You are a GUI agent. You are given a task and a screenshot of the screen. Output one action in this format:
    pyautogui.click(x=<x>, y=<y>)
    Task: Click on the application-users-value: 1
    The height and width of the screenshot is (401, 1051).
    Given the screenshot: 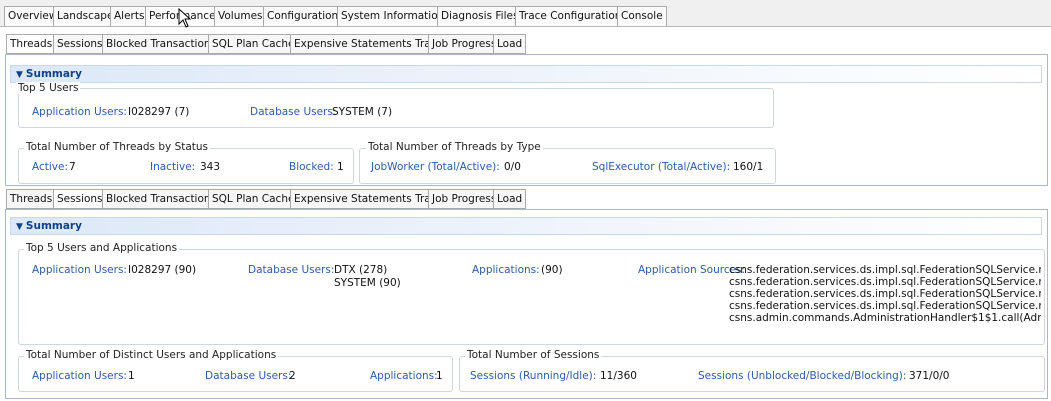 What is the action you would take?
    pyautogui.click(x=131, y=376)
    